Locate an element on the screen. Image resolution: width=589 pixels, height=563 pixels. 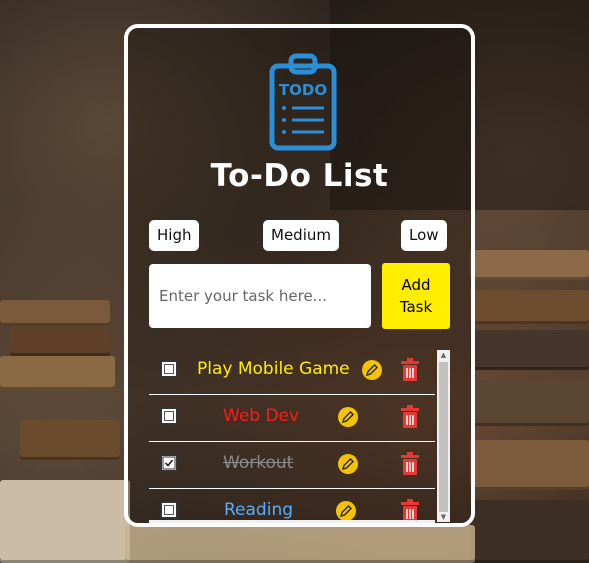
add-task-button: Add Task is located at coordinates (416, 296).